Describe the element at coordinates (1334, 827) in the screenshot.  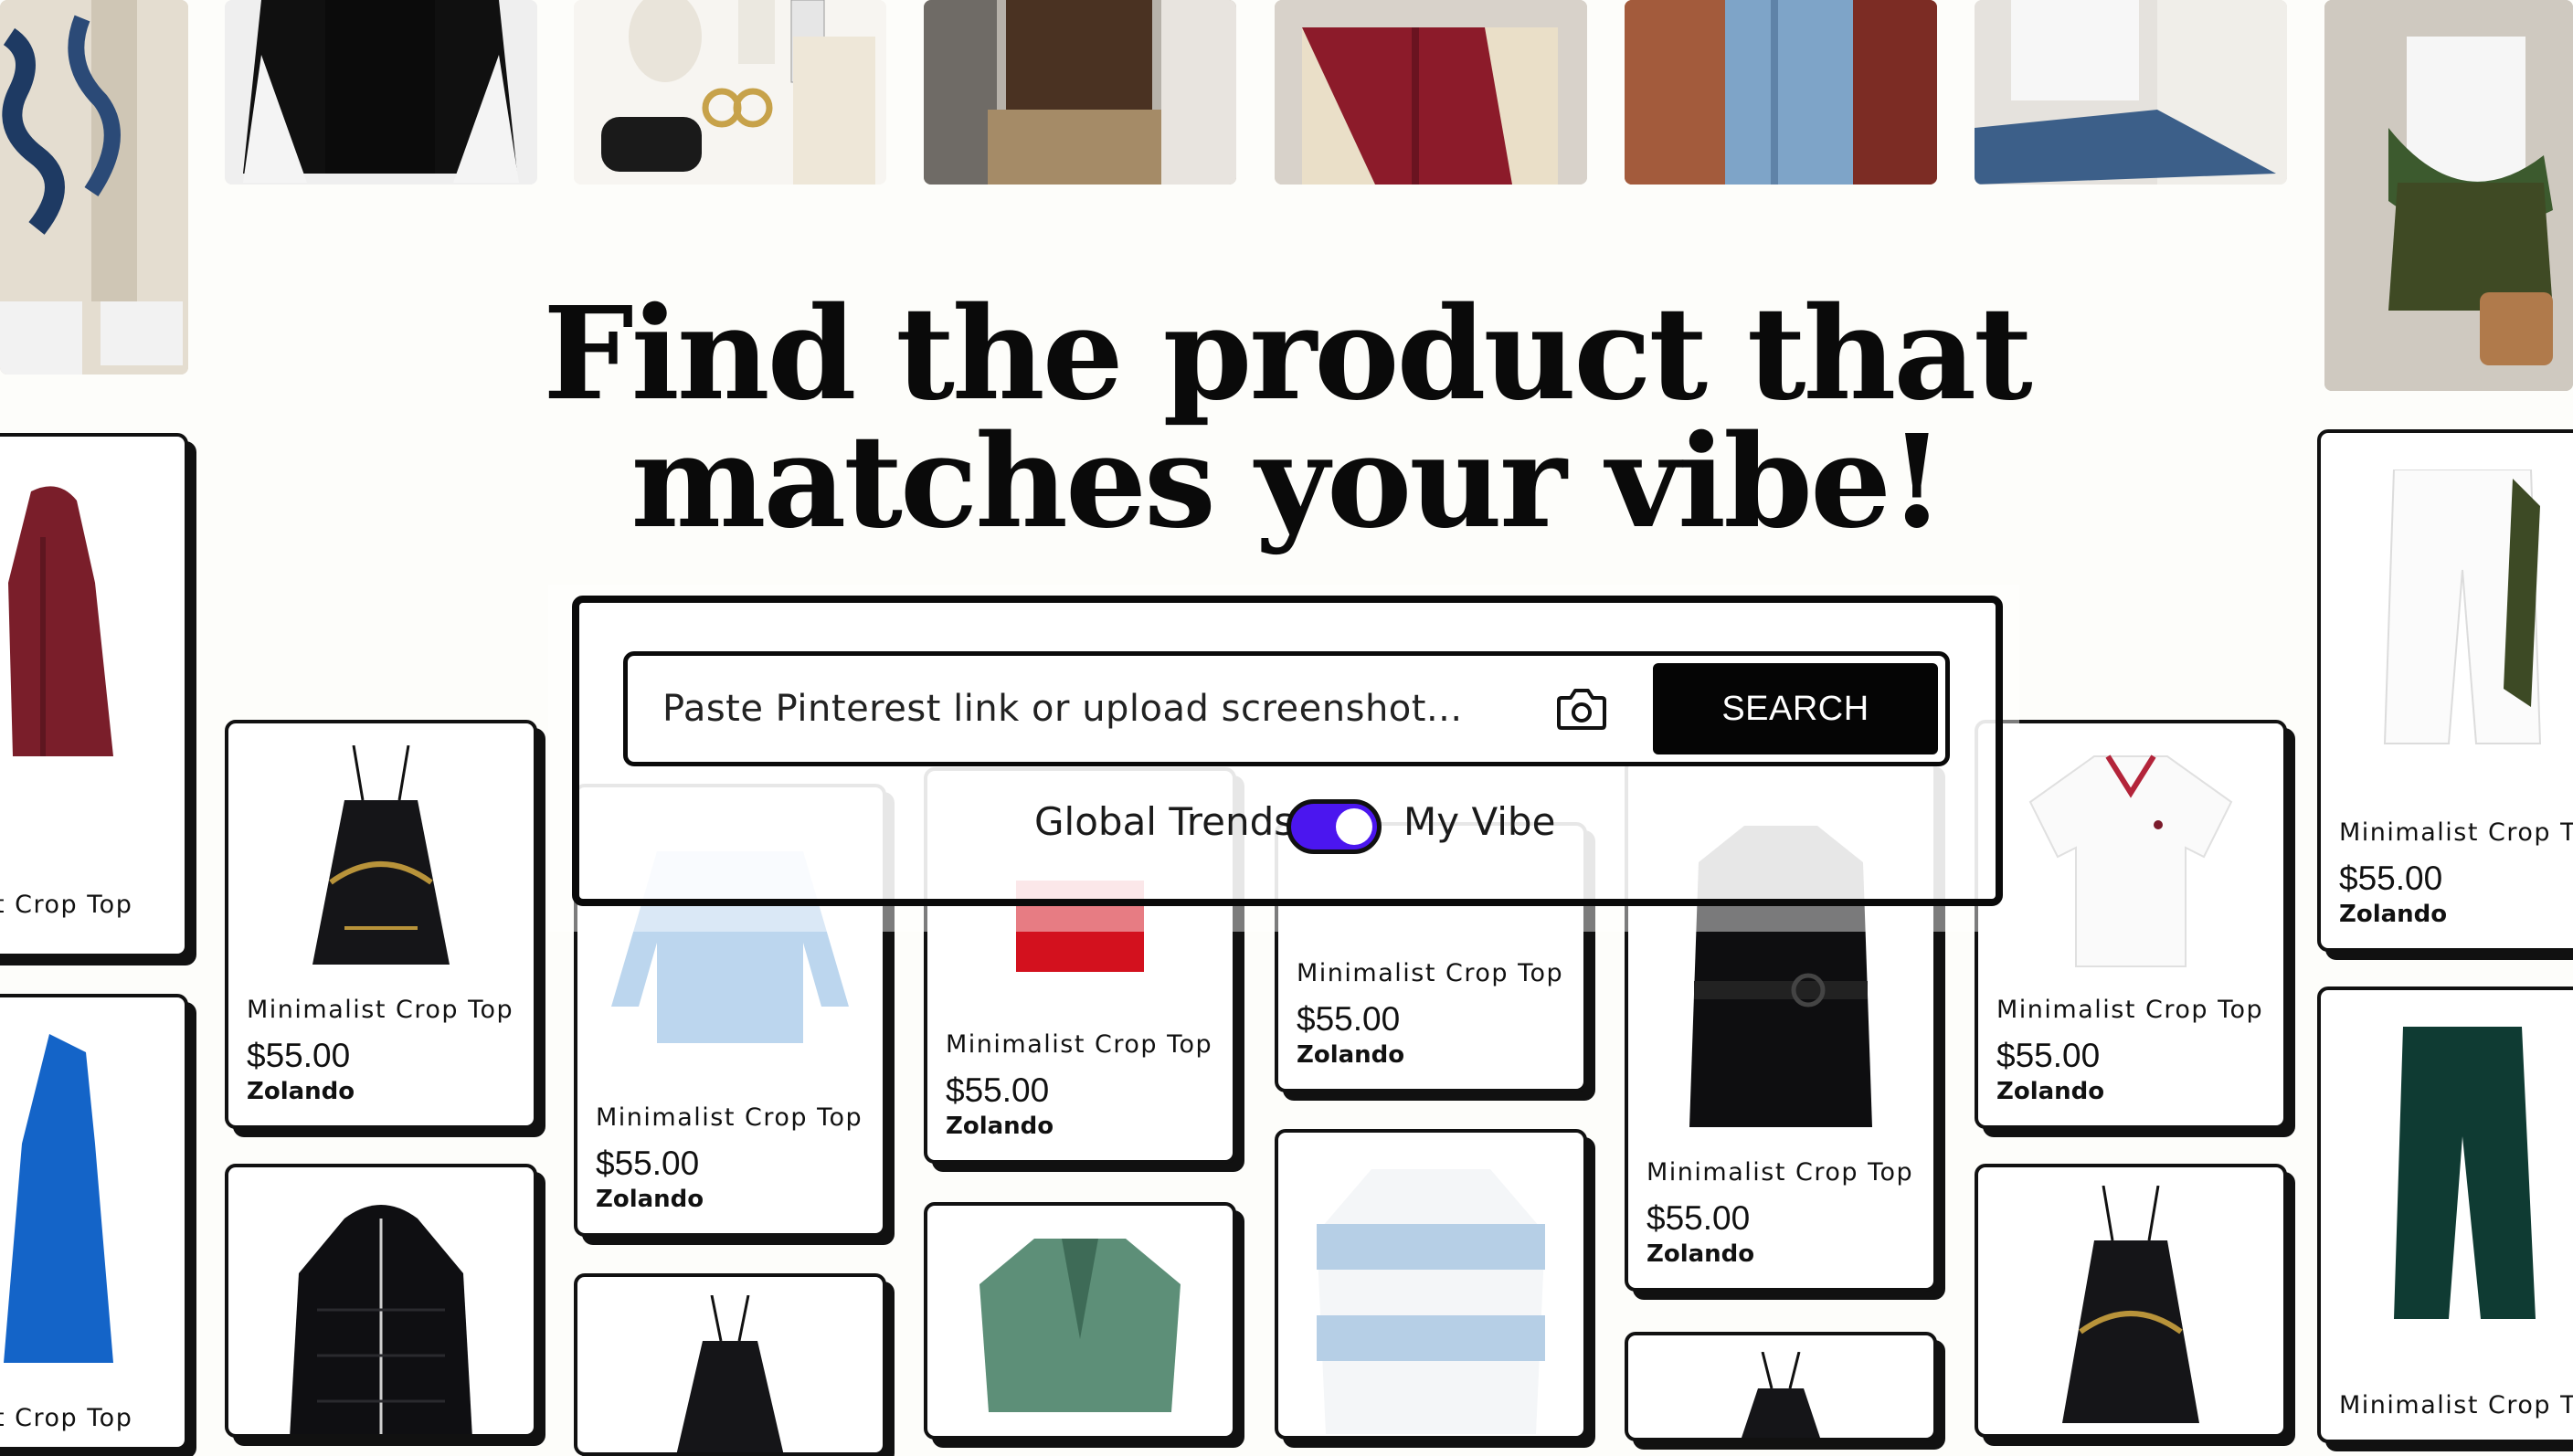
I see `vibe-toggle` at that location.